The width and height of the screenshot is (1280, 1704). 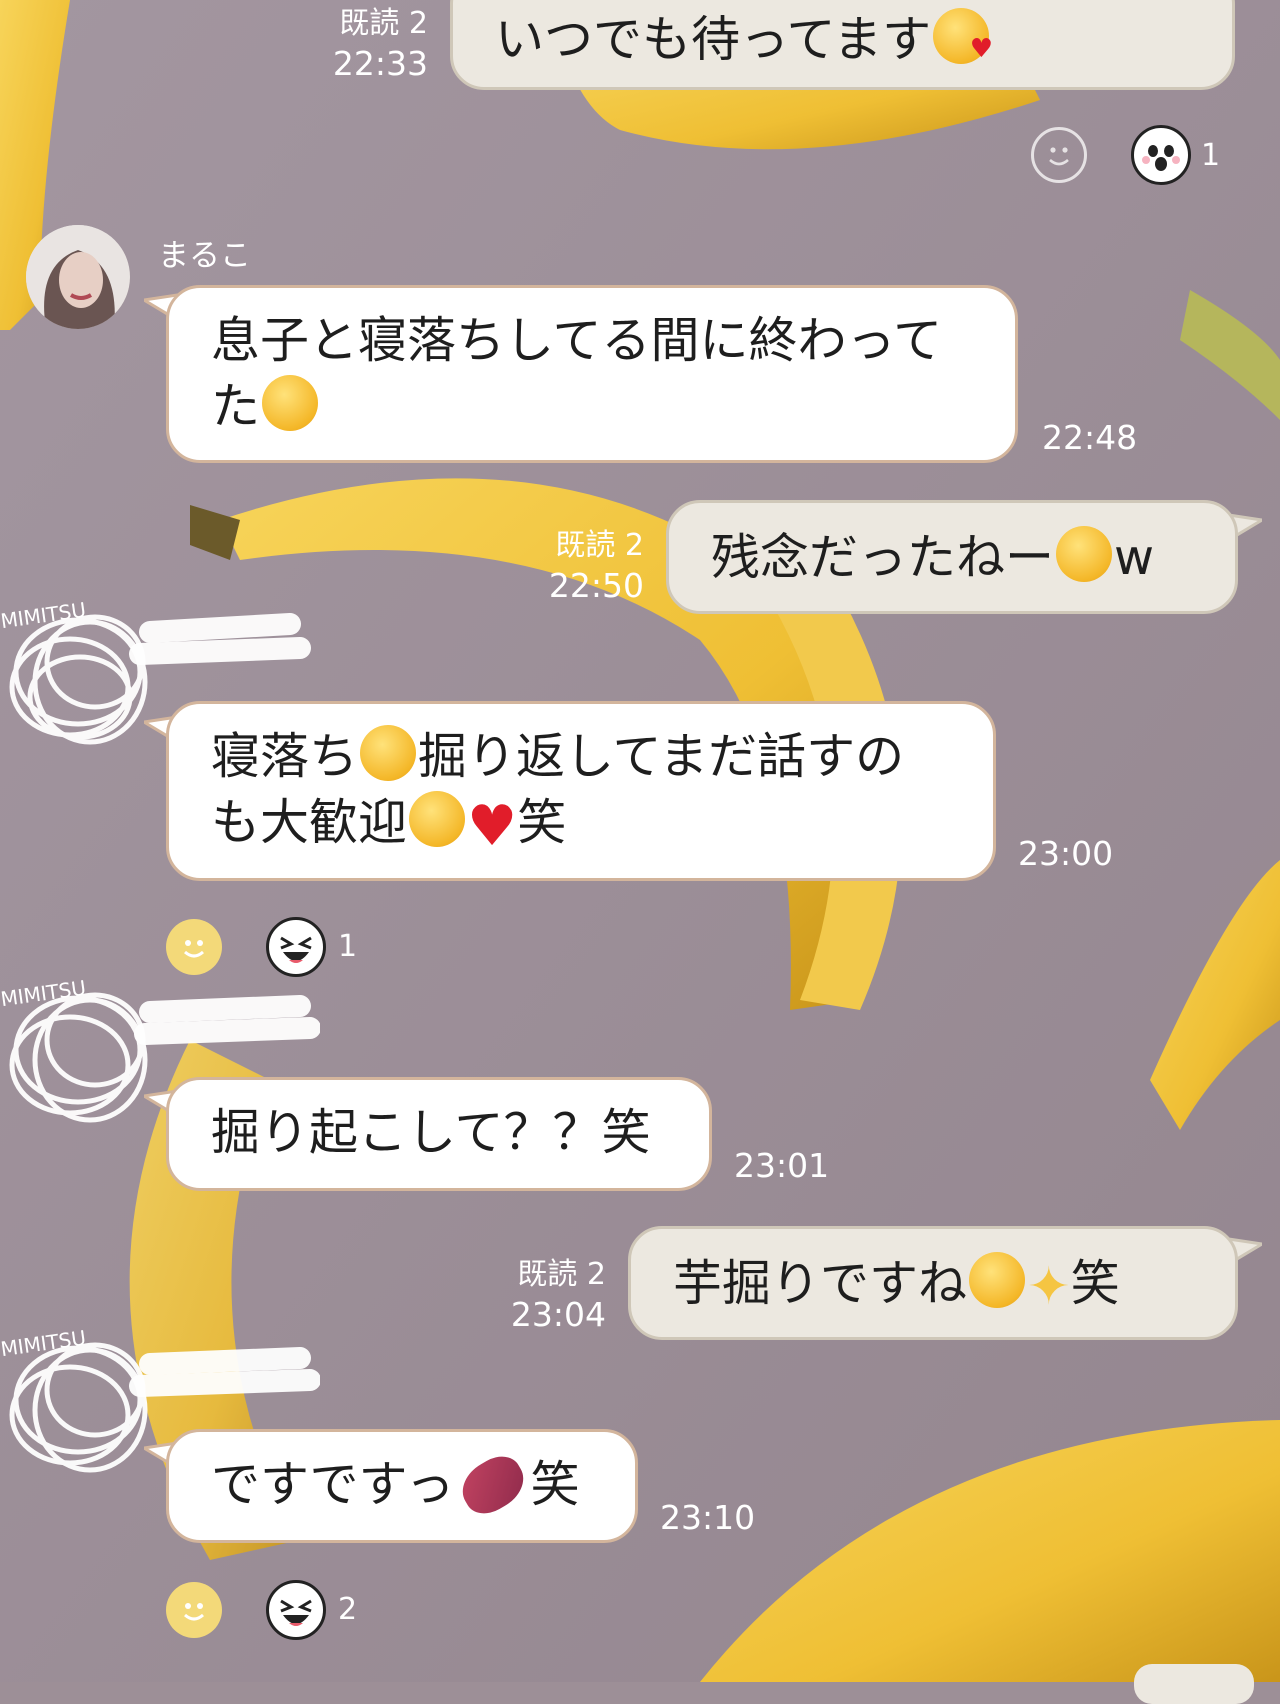 What do you see at coordinates (592, 374) in the screenshot?
I see `message-bubble-incoming: 息子と寝落ちしてる間に終わって た` at bounding box center [592, 374].